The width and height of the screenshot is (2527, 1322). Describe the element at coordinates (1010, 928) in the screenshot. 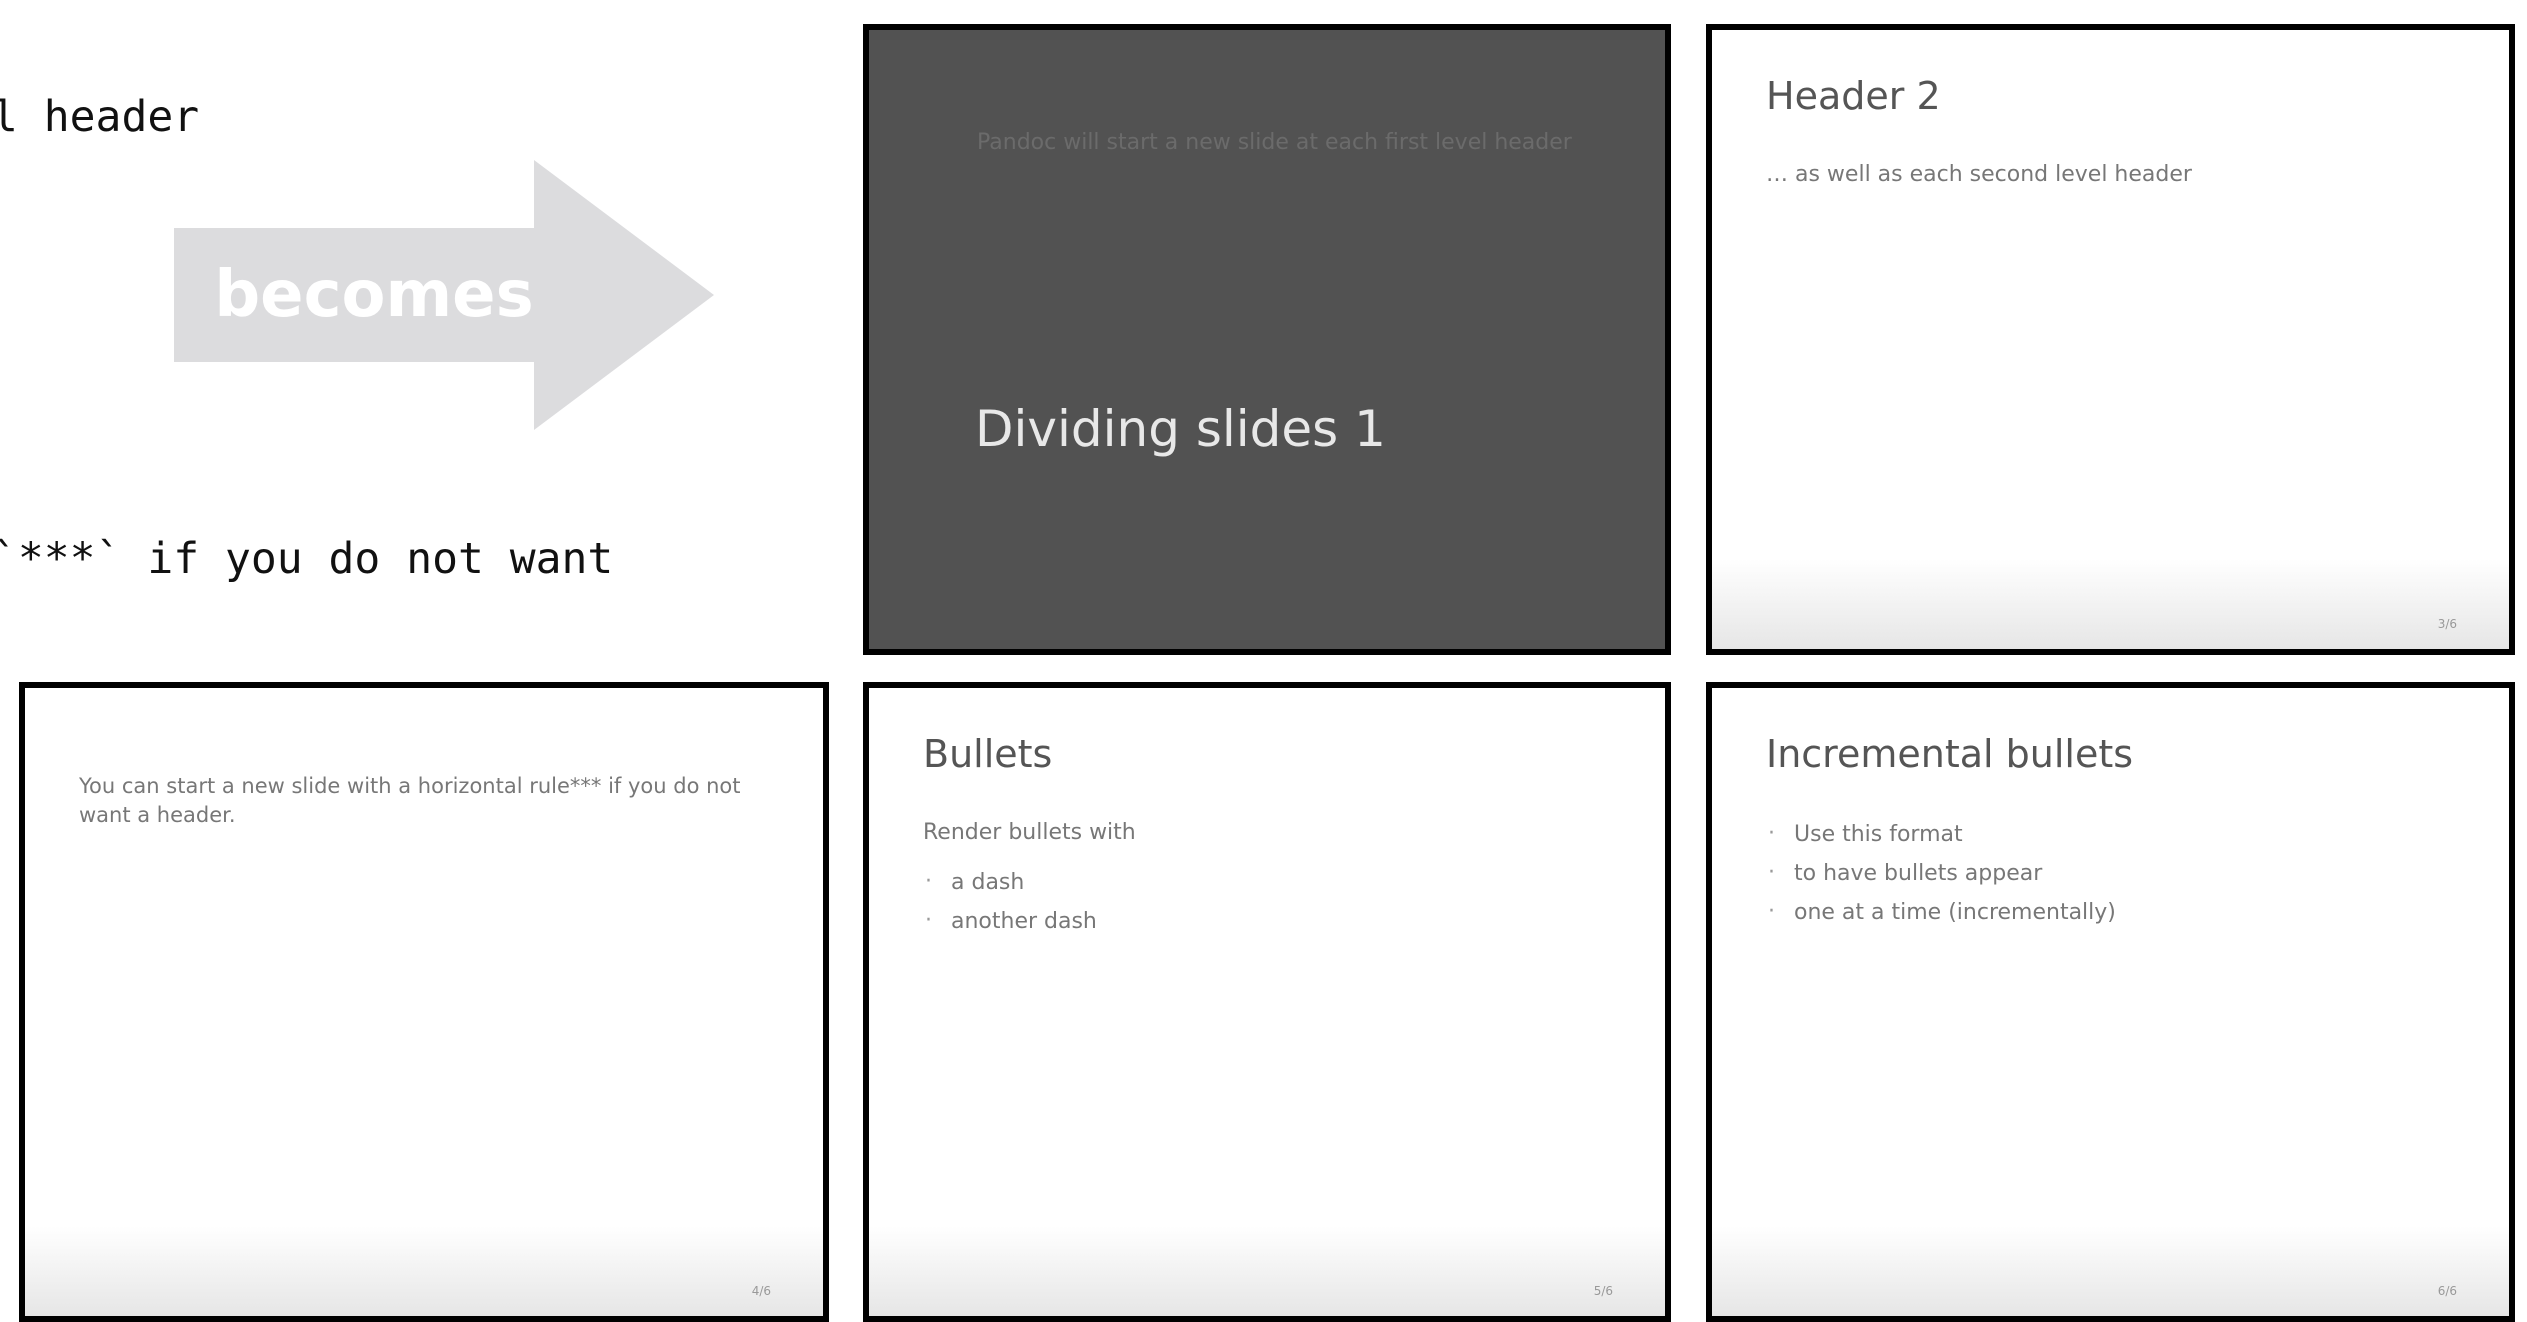

I see `list-item: another dash` at that location.